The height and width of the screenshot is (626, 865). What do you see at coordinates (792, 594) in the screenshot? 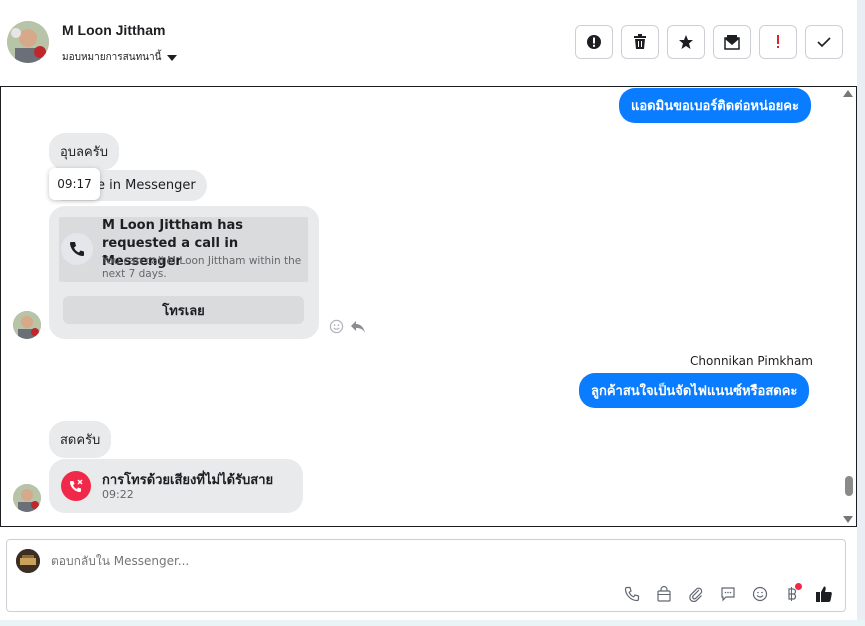
I see `baht-payment-icon` at bounding box center [792, 594].